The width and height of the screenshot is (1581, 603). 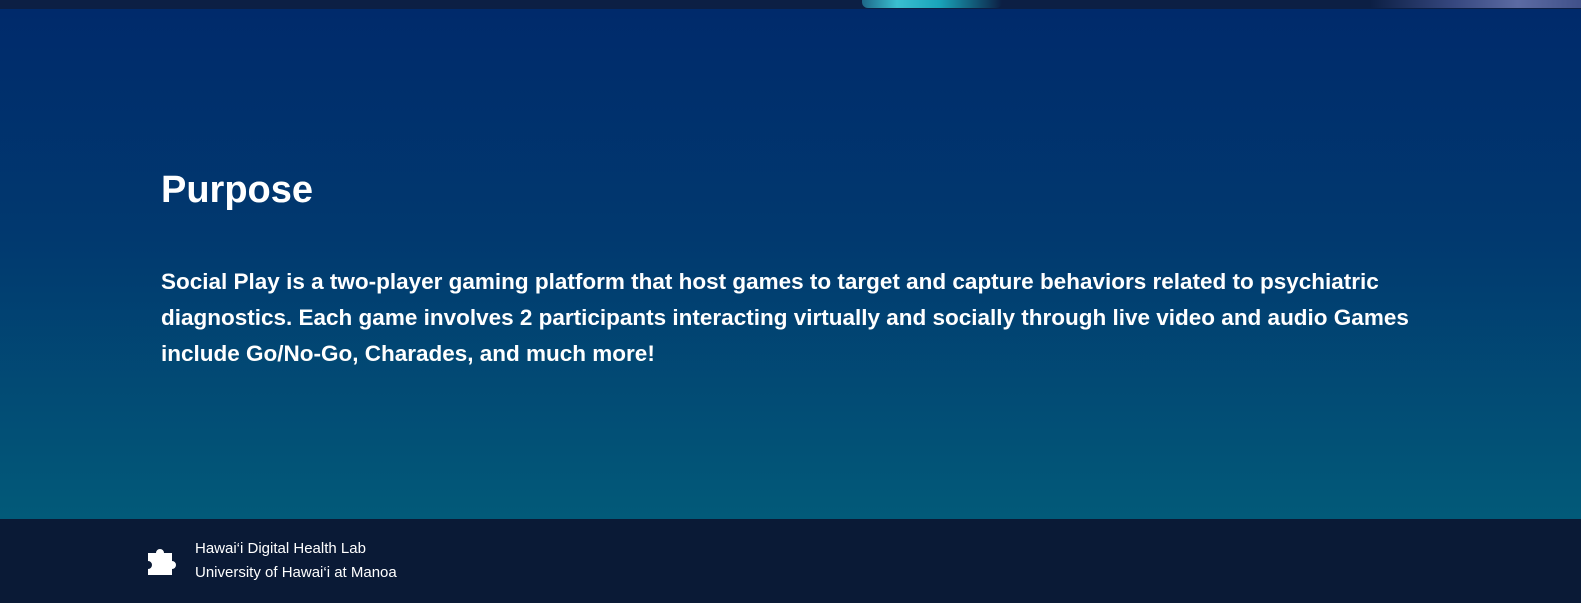 I want to click on university-name: University of Hawai‘i at Manoa, so click(x=296, y=572).